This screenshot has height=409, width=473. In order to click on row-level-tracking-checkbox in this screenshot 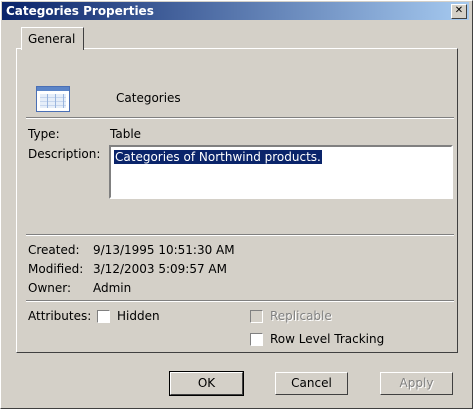, I will do `click(256, 339)`.